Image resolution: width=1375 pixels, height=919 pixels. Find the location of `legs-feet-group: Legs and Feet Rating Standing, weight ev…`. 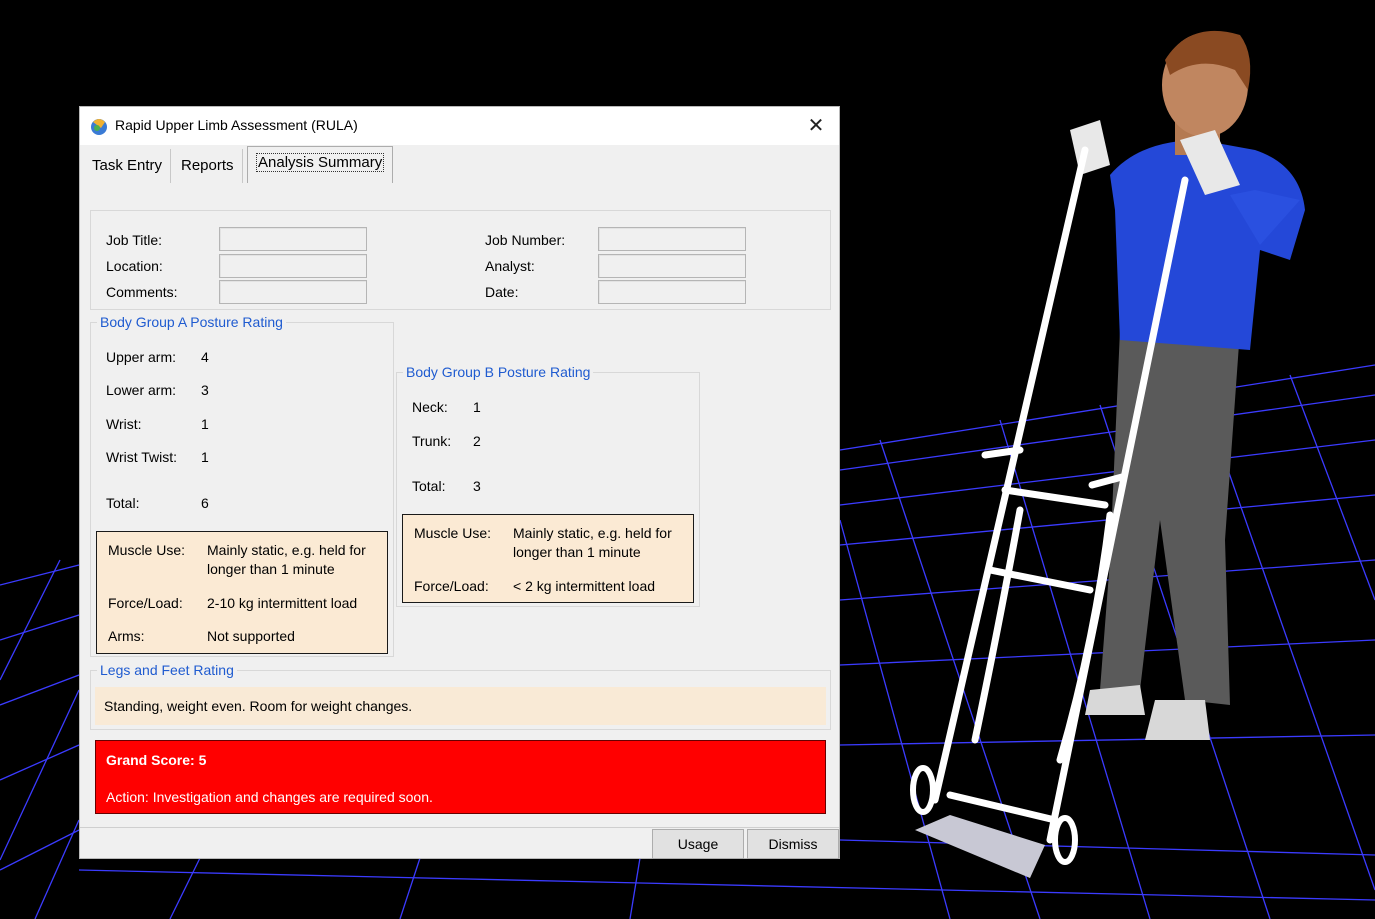

legs-feet-group: Legs and Feet Rating Standing, weight ev… is located at coordinates (460, 696).